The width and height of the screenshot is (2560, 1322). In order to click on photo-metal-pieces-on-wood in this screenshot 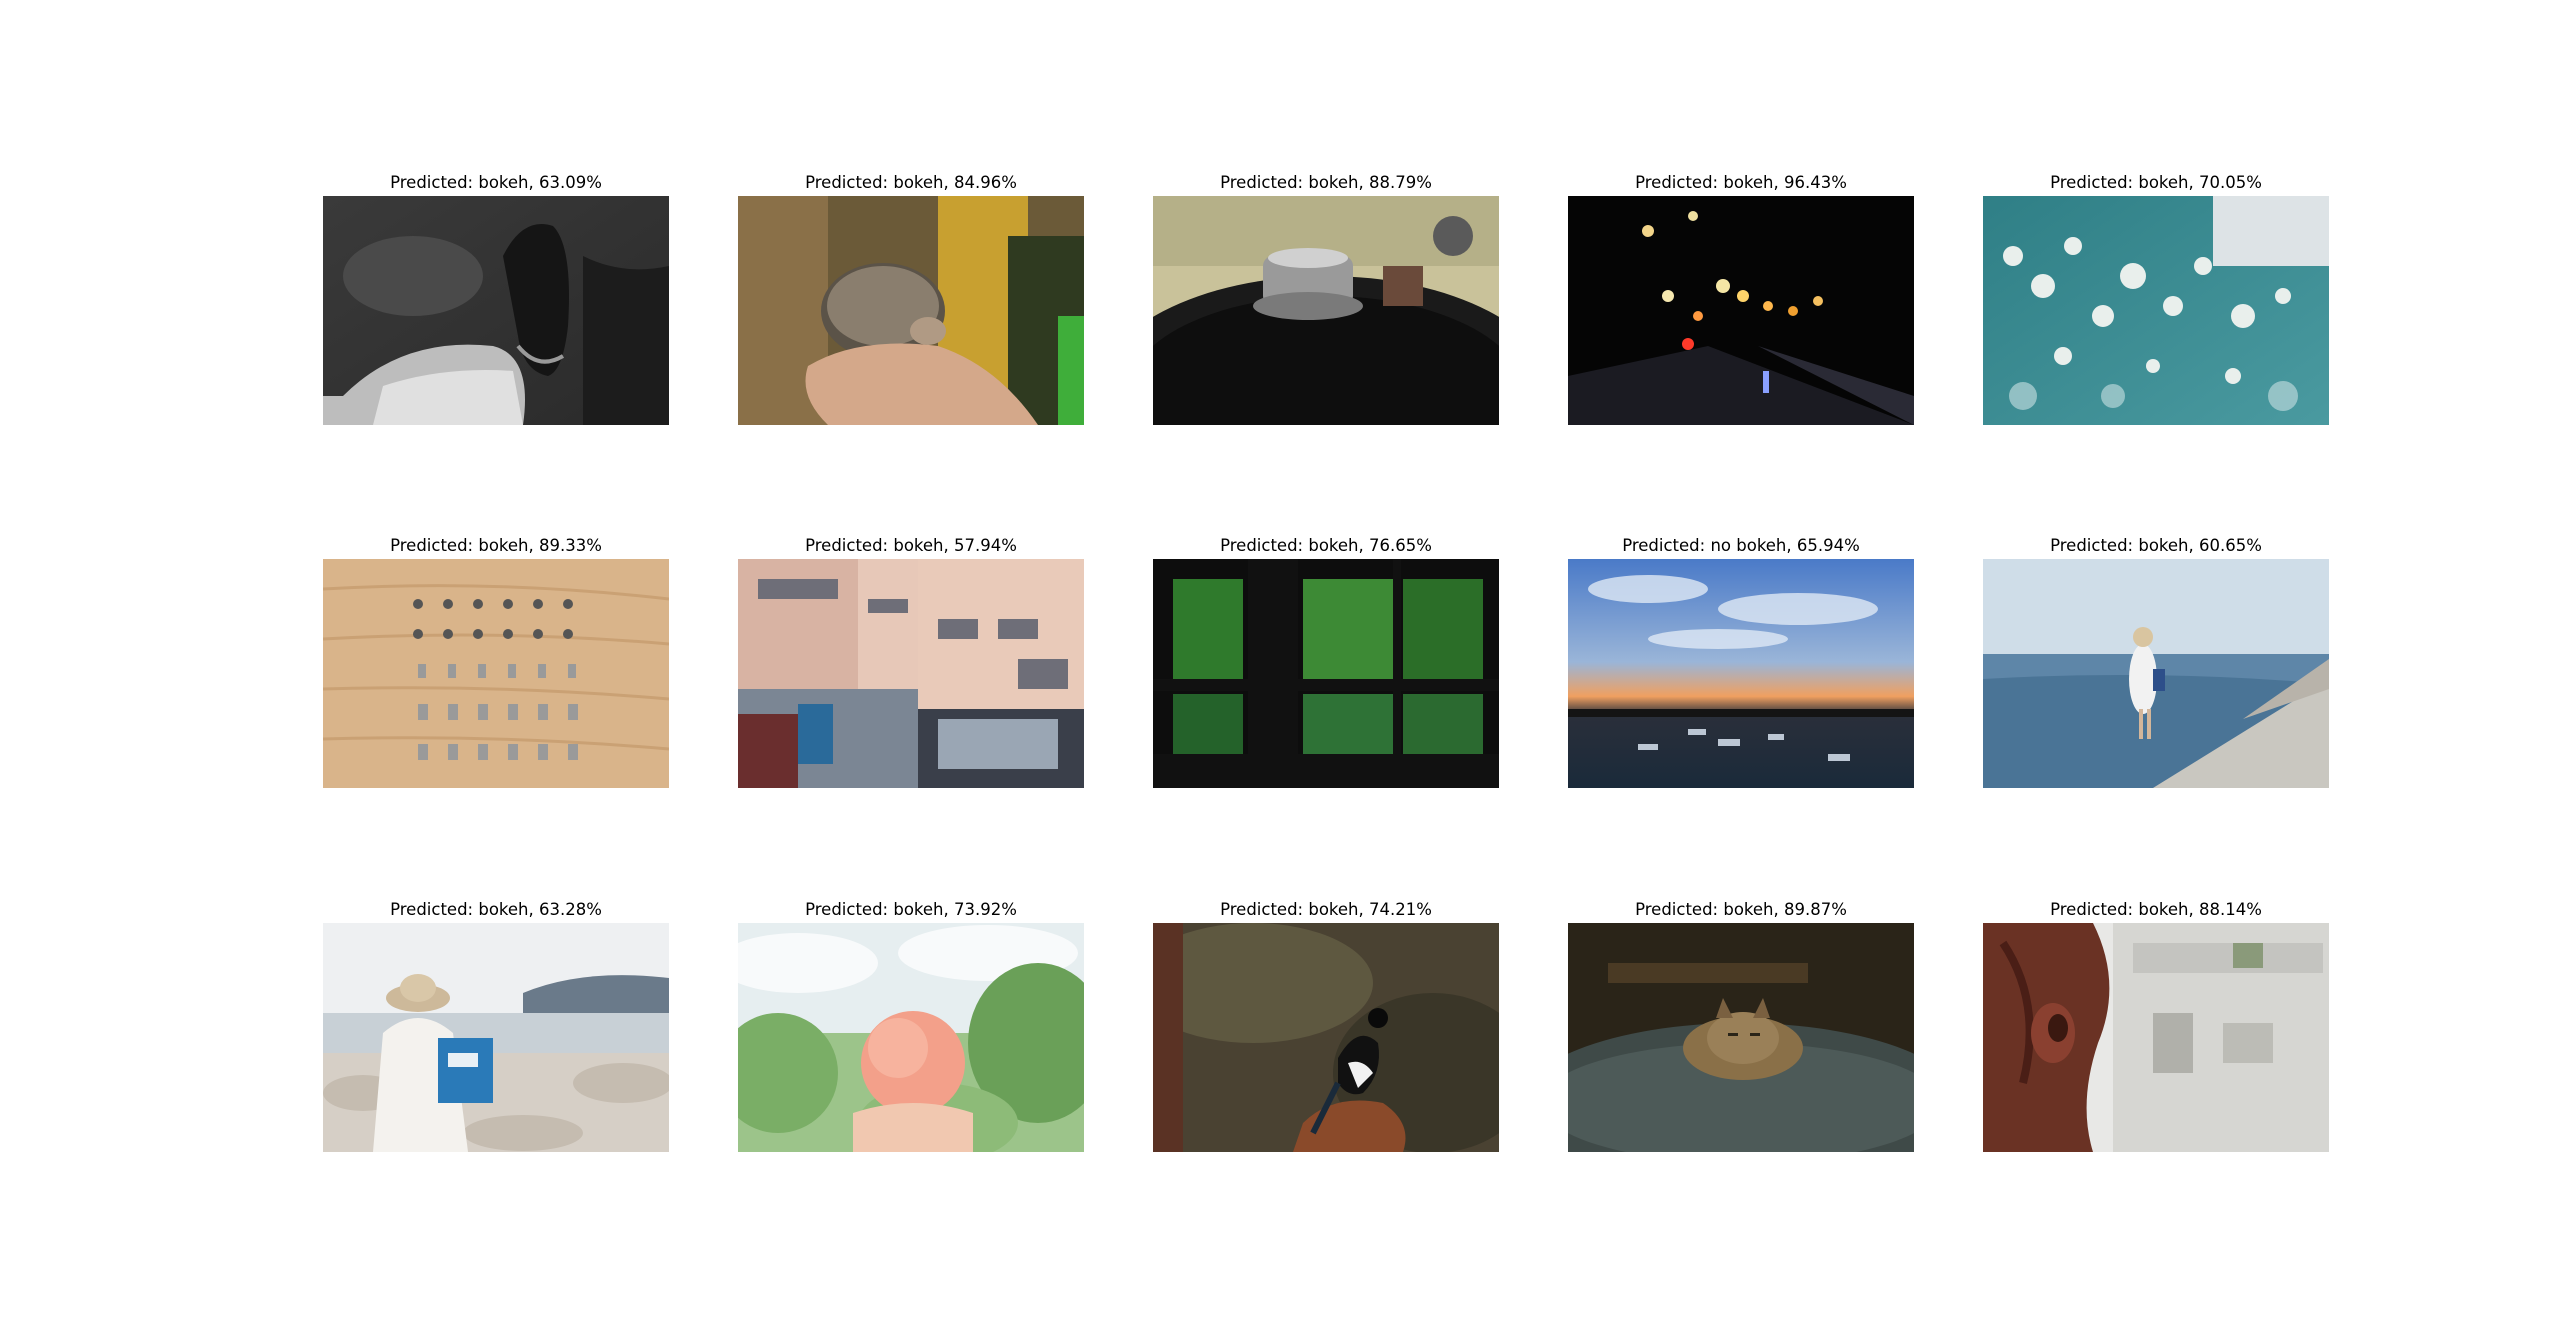, I will do `click(496, 673)`.